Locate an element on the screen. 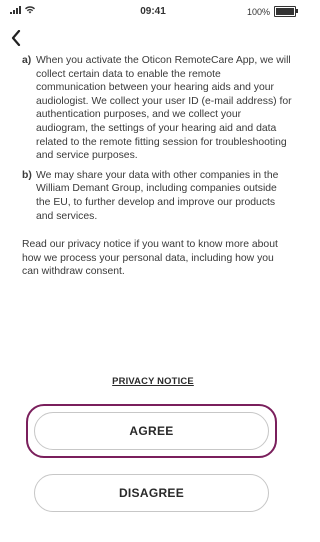  clause-letter: a) is located at coordinates (27, 60).